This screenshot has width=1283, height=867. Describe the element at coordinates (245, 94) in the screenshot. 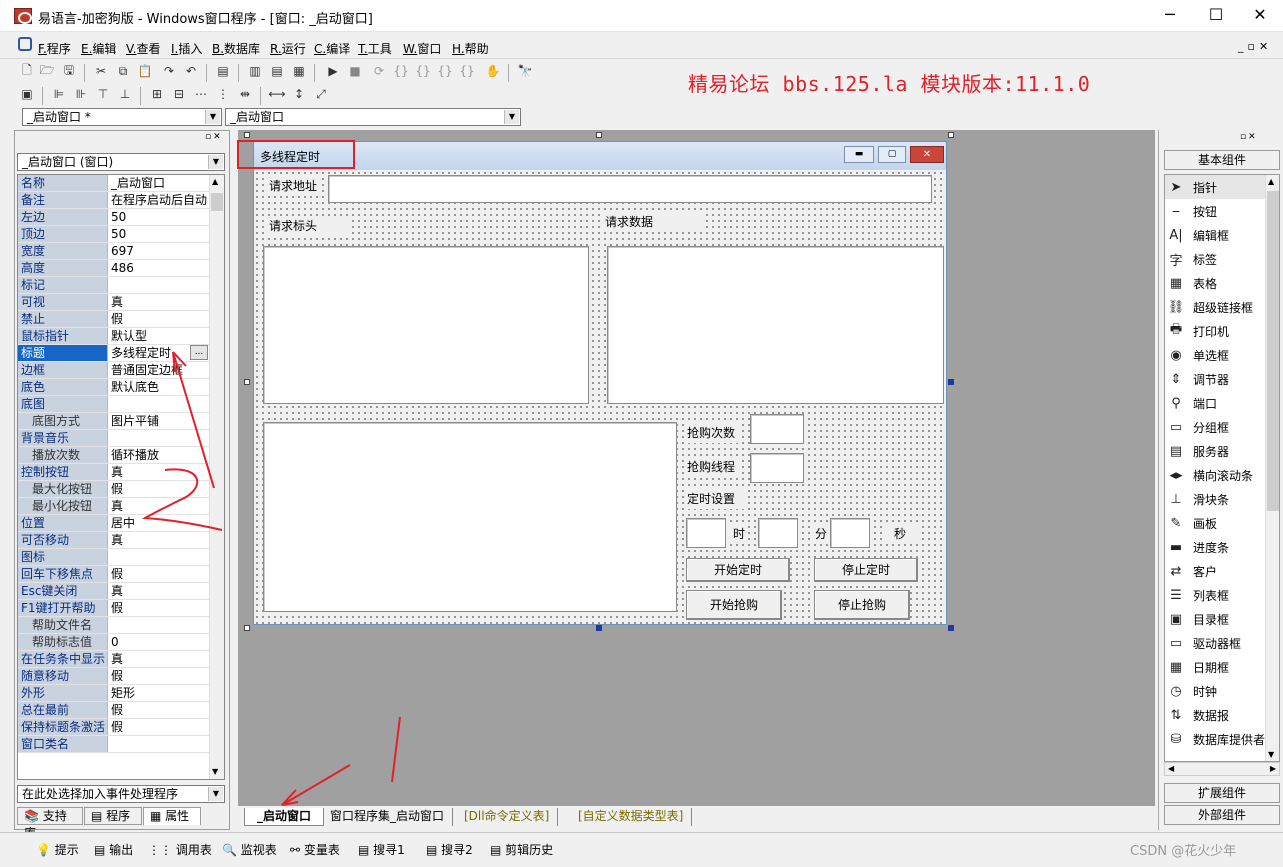

I see `distribute-icon: ⇹` at that location.